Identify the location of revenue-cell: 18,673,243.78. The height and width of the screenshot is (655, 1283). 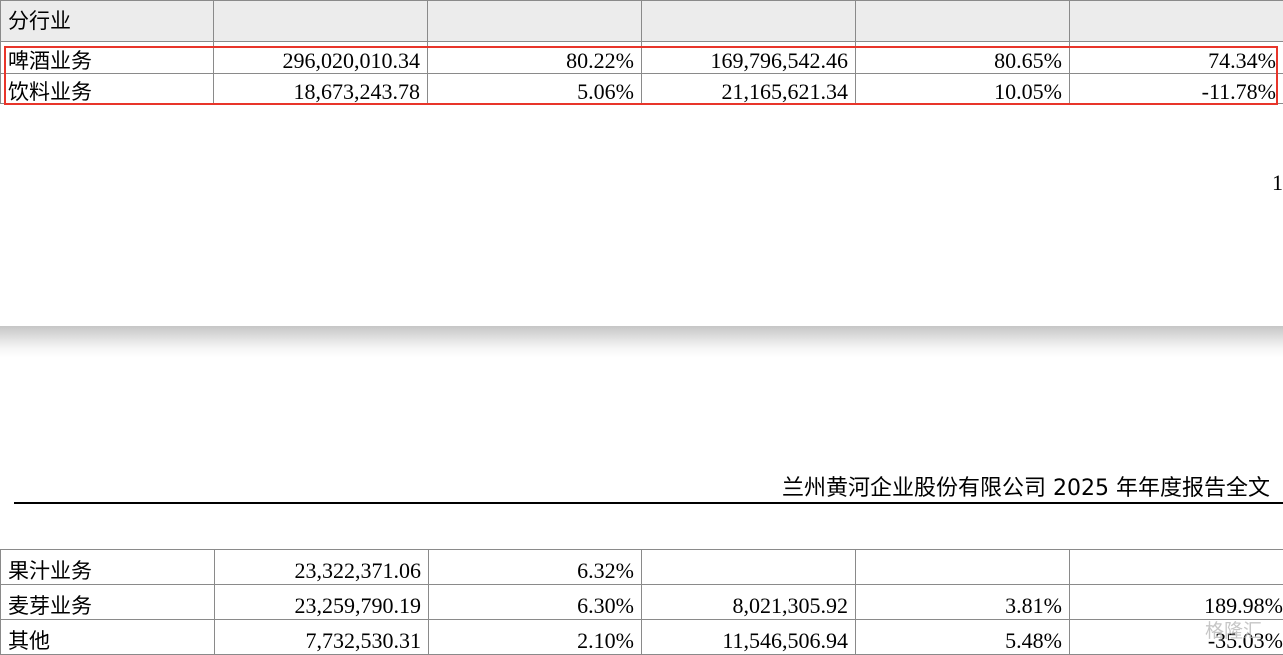
(321, 89).